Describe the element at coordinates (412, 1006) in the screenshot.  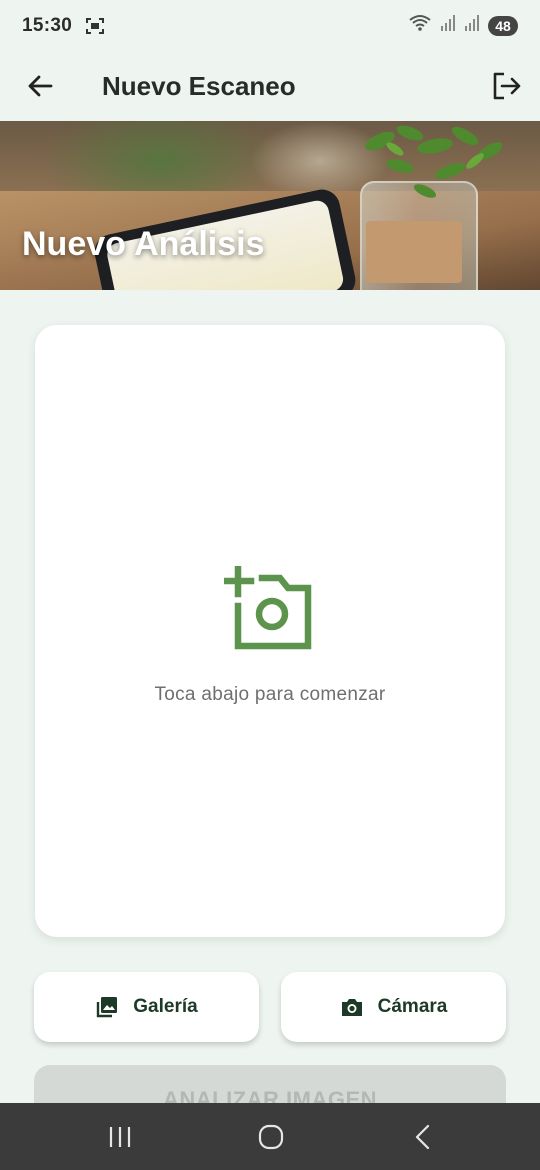
I see `camera-label: Cámara` at that location.